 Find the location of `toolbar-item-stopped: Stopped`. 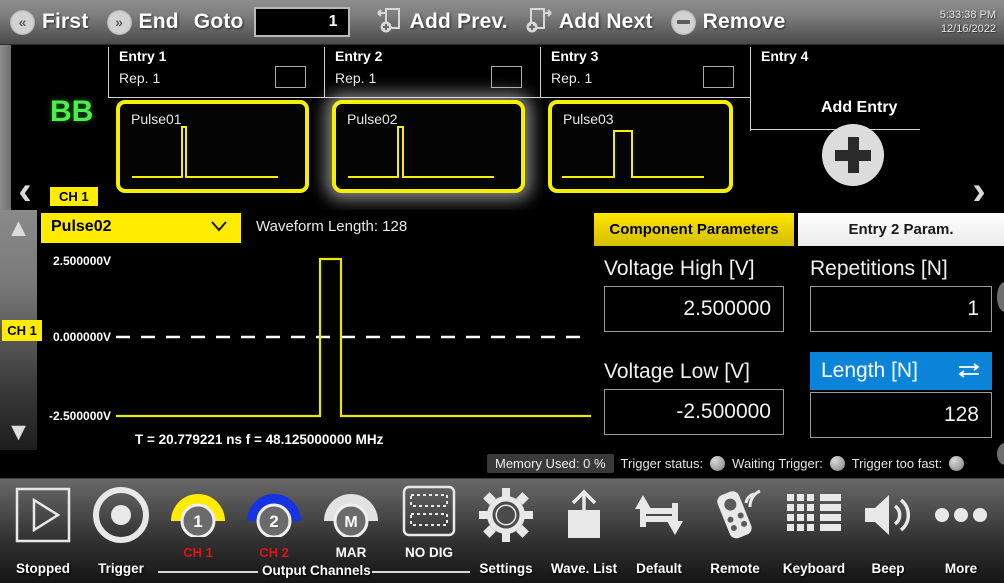

toolbar-item-stopped: Stopped is located at coordinates (43, 531).